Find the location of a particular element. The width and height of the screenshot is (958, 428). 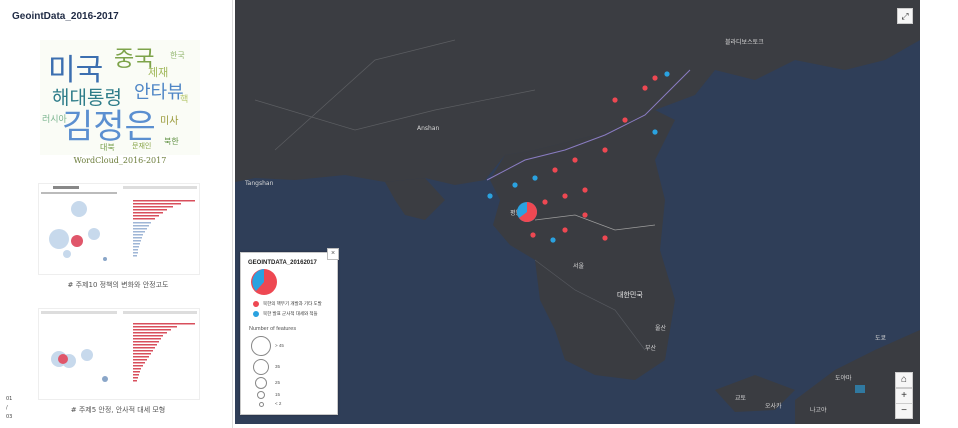

legend-blue-dot is located at coordinates (256, 314).